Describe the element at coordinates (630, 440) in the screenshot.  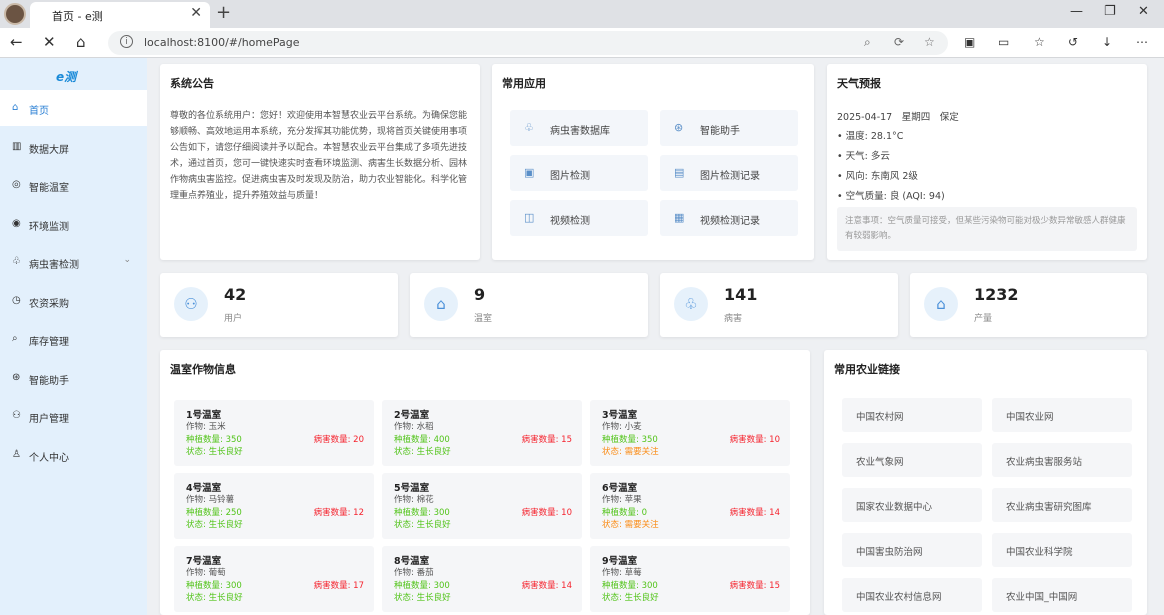
I see `plant-count: 种植数量: 350` at that location.